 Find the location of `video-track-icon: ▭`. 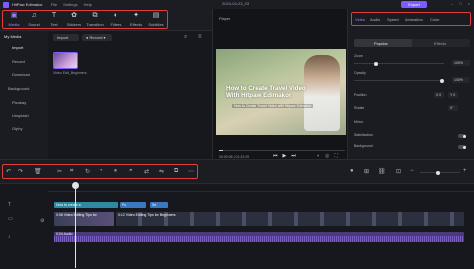

video-track-icon: ▭ is located at coordinates (10, 219).